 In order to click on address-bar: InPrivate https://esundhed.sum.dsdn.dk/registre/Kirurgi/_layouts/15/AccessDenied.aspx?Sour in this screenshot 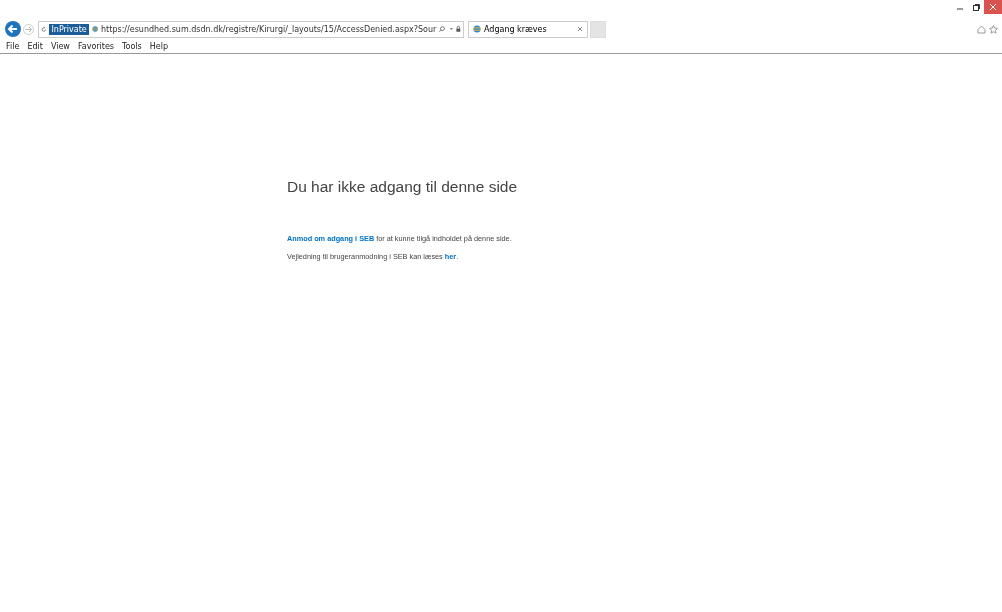, I will do `click(251, 29)`.